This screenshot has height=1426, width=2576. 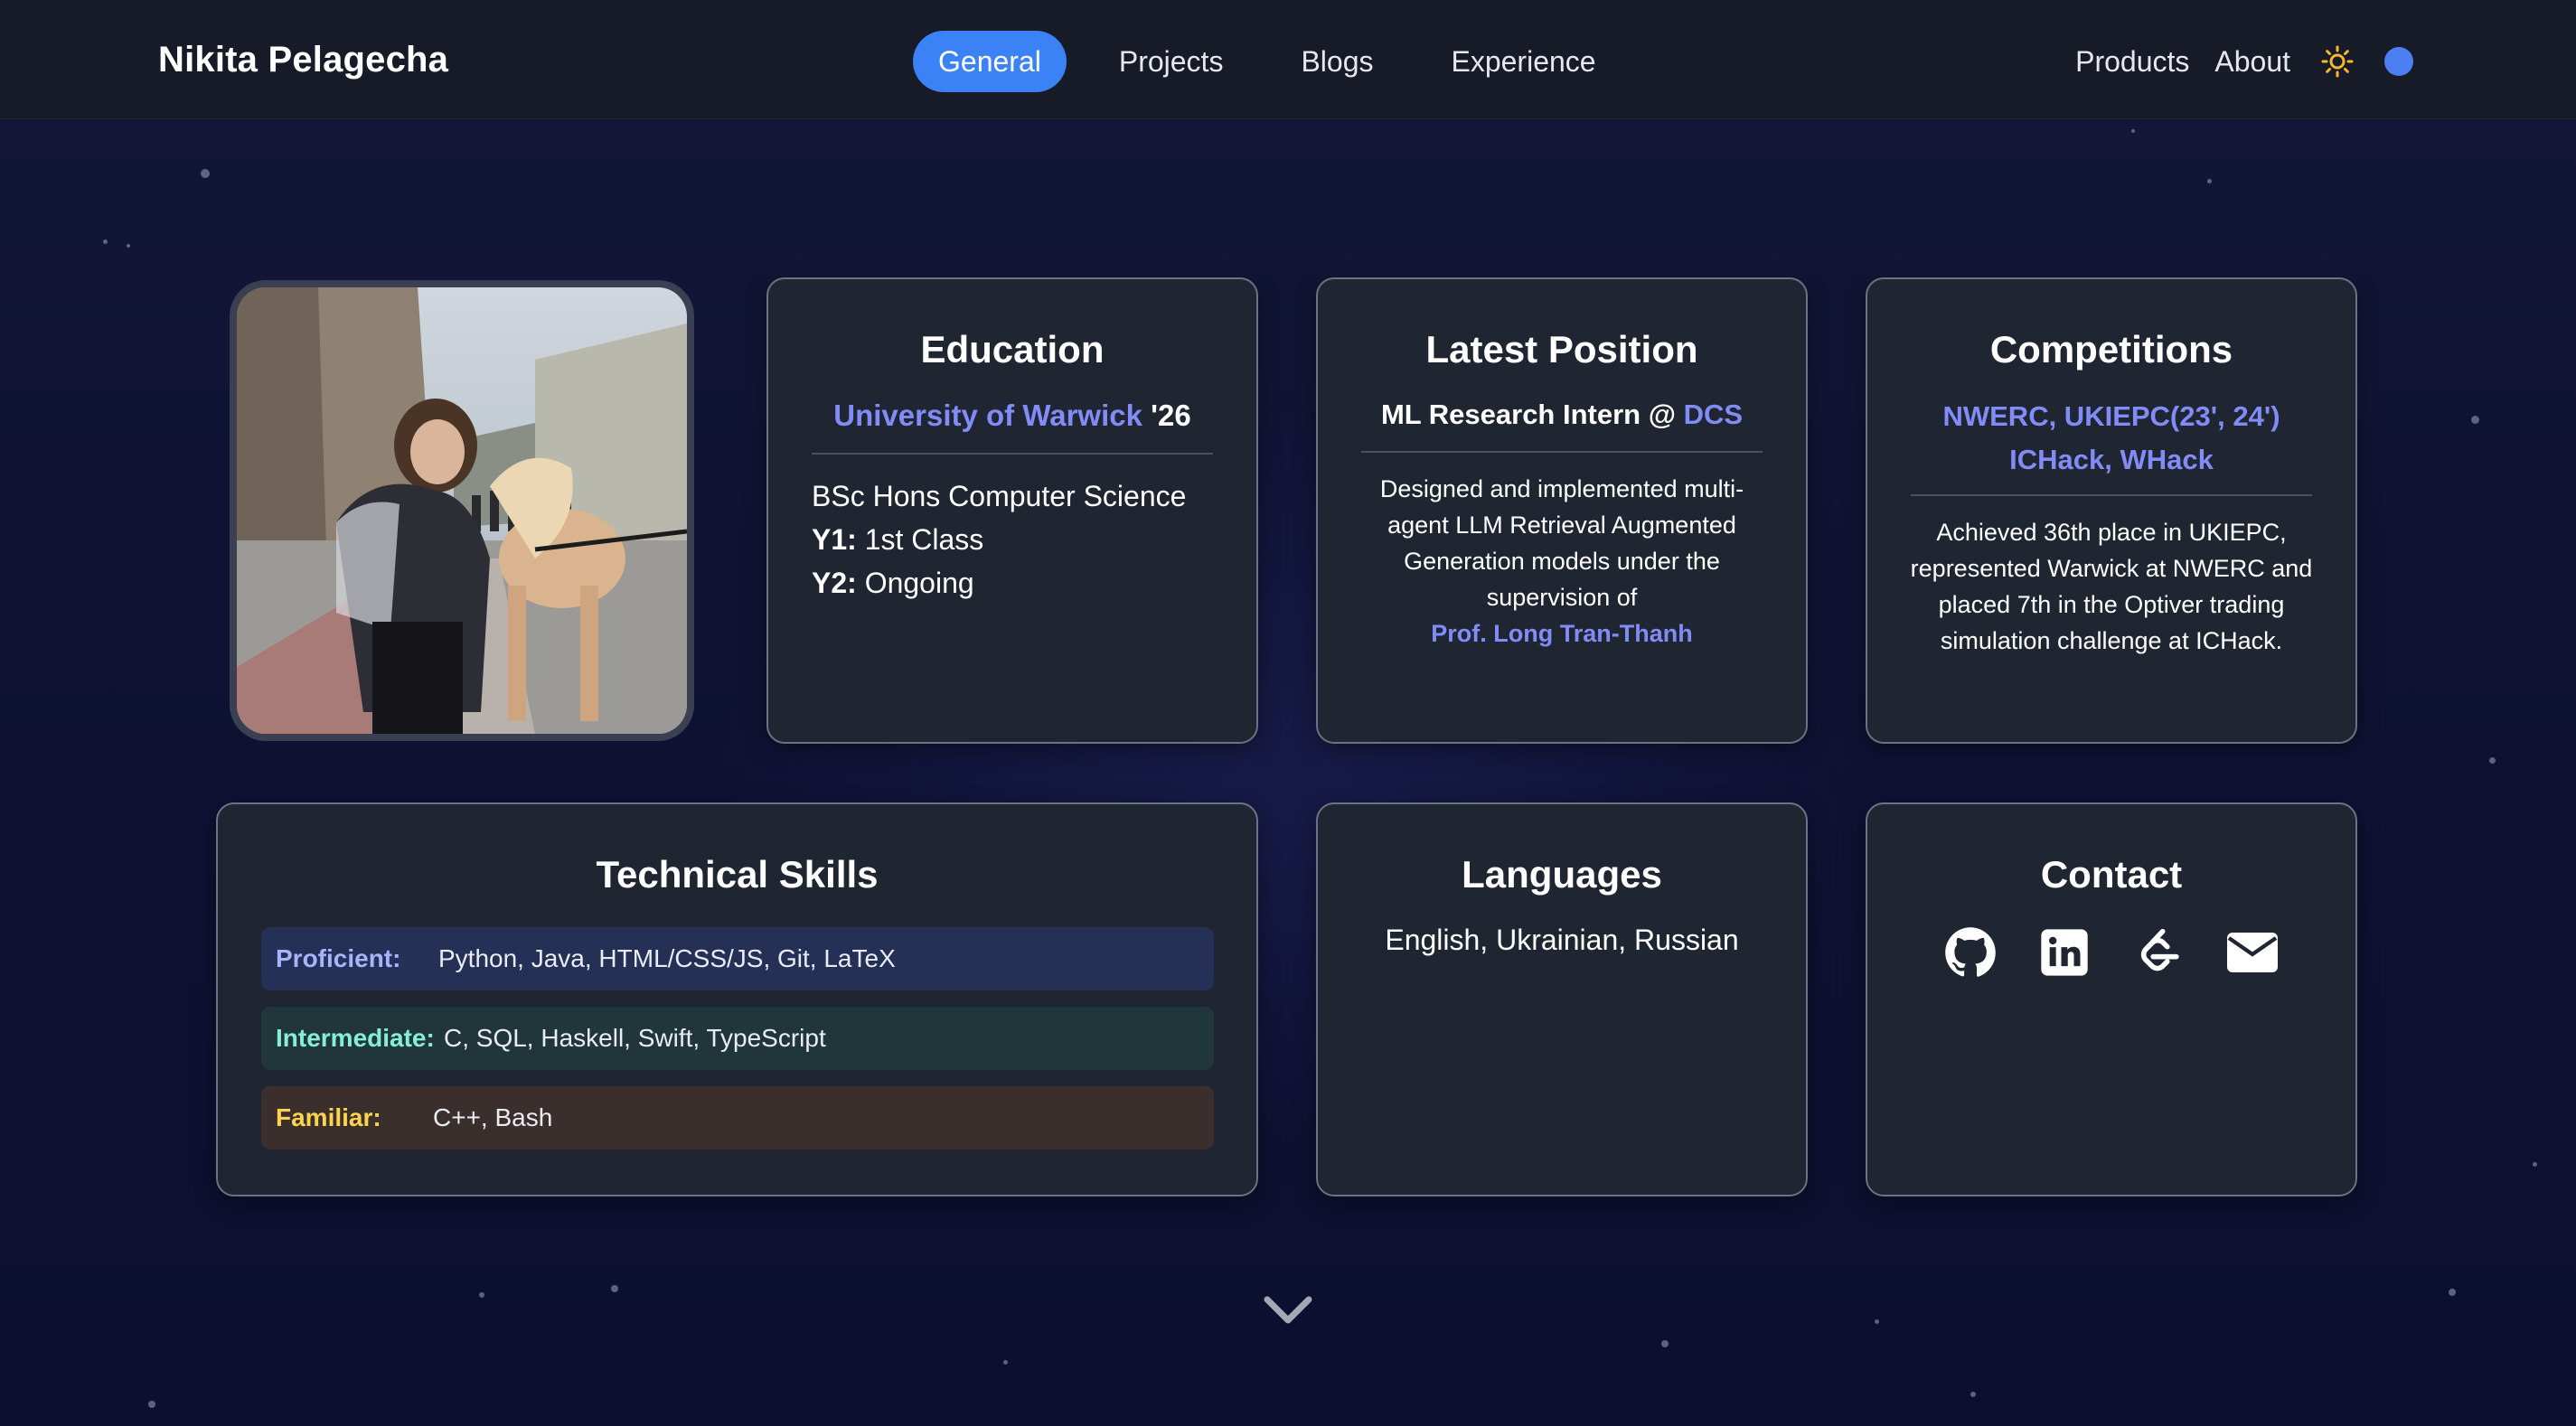 What do you see at coordinates (1562, 940) in the screenshot?
I see `languages-list: English, Ukrainian, Russian` at bounding box center [1562, 940].